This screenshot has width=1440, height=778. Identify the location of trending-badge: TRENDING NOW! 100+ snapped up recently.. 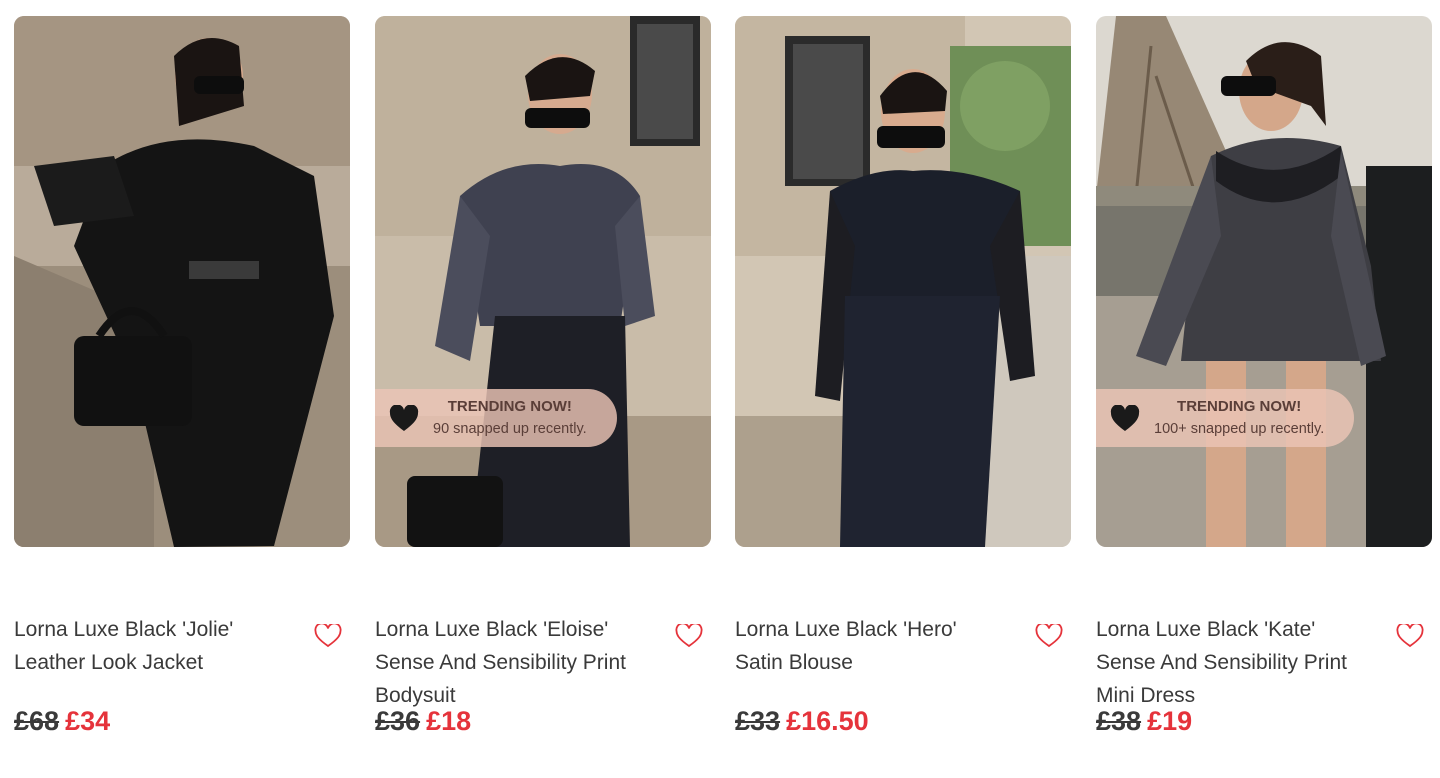
(1225, 418).